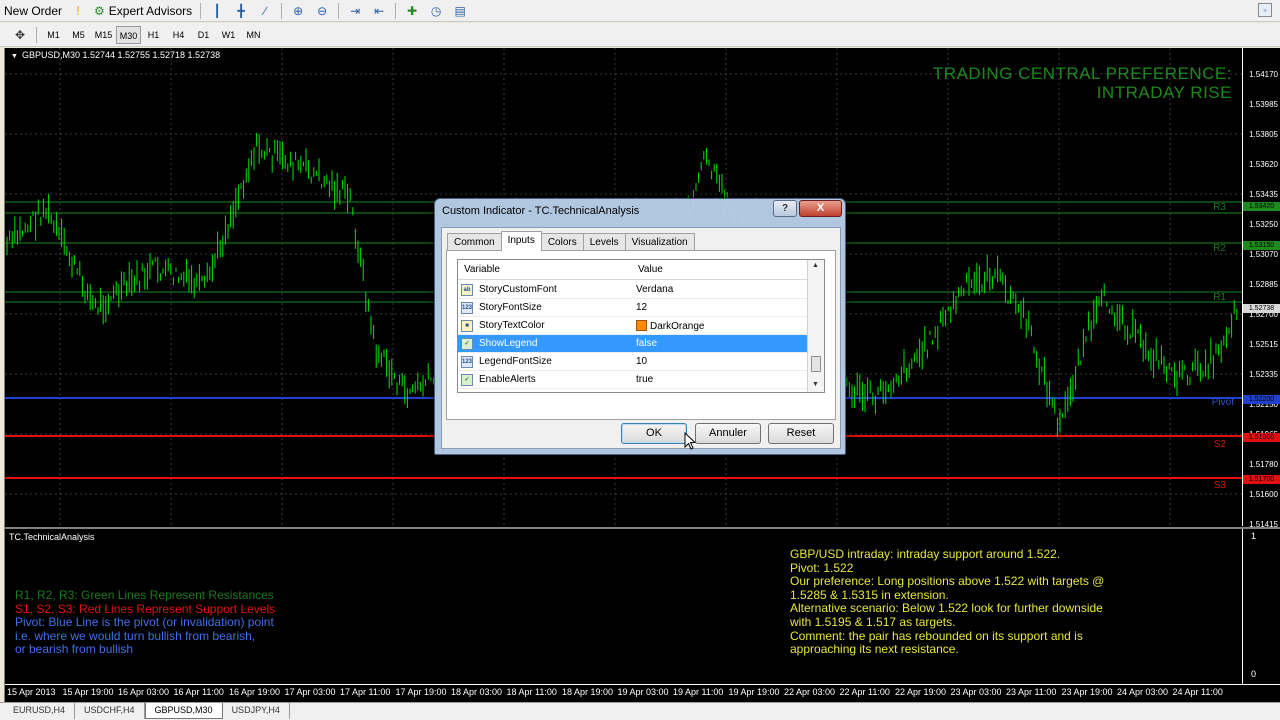  I want to click on price-tick: 1.52335, so click(1263, 374).